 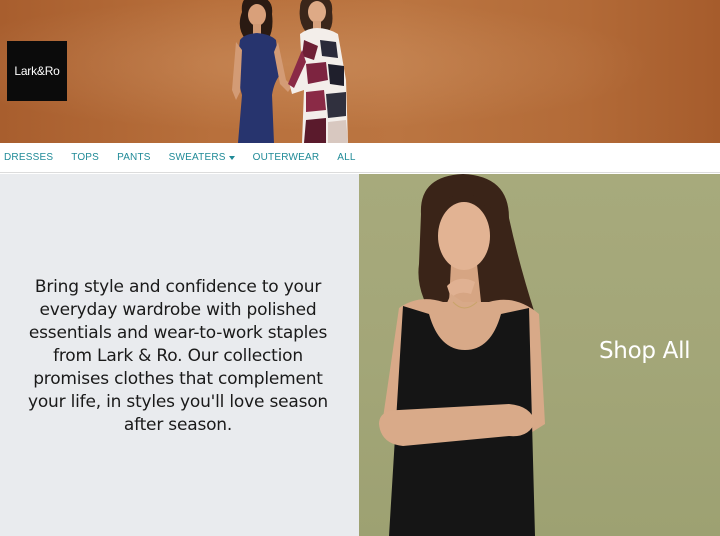 I want to click on nav-item-all: ALL, so click(x=346, y=157).